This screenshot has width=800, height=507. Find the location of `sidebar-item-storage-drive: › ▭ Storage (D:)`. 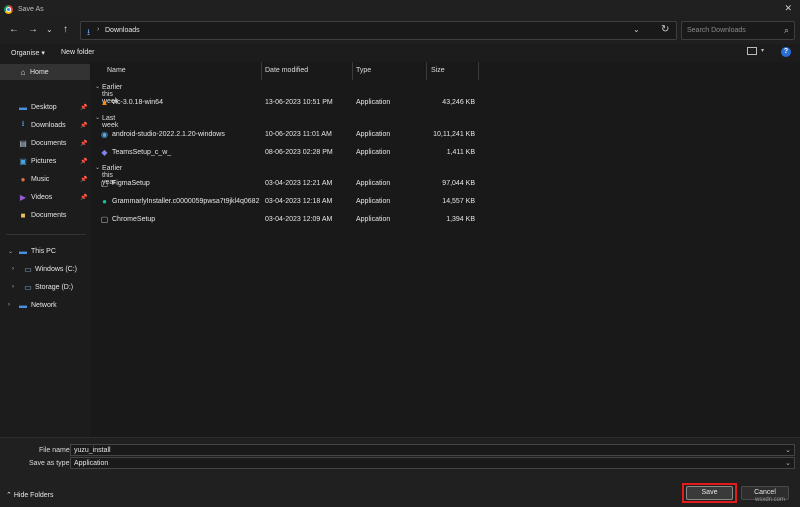

sidebar-item-storage-drive: › ▭ Storage (D:) is located at coordinates (45, 287).